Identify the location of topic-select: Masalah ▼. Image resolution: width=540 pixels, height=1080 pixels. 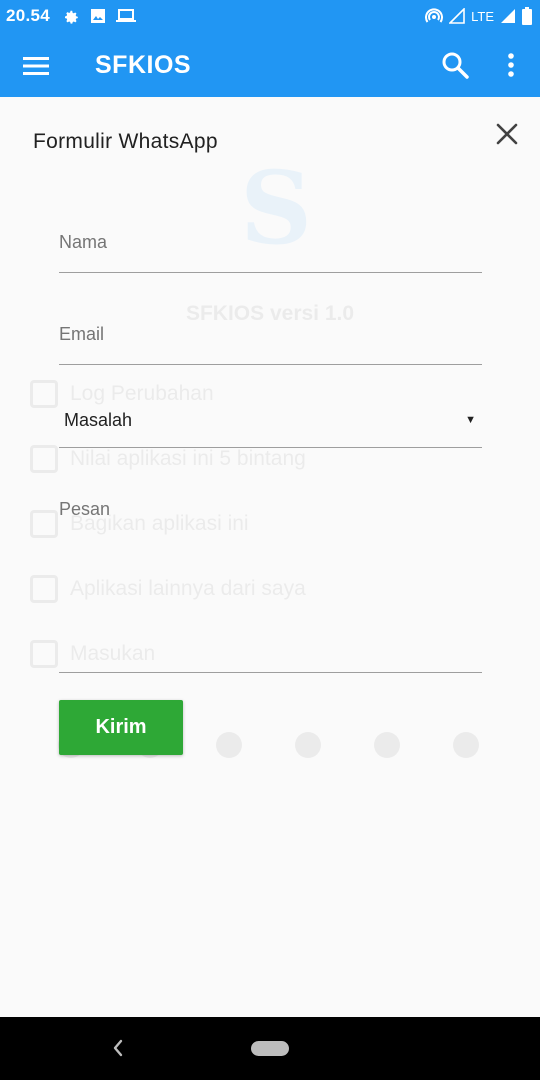
(270, 426).